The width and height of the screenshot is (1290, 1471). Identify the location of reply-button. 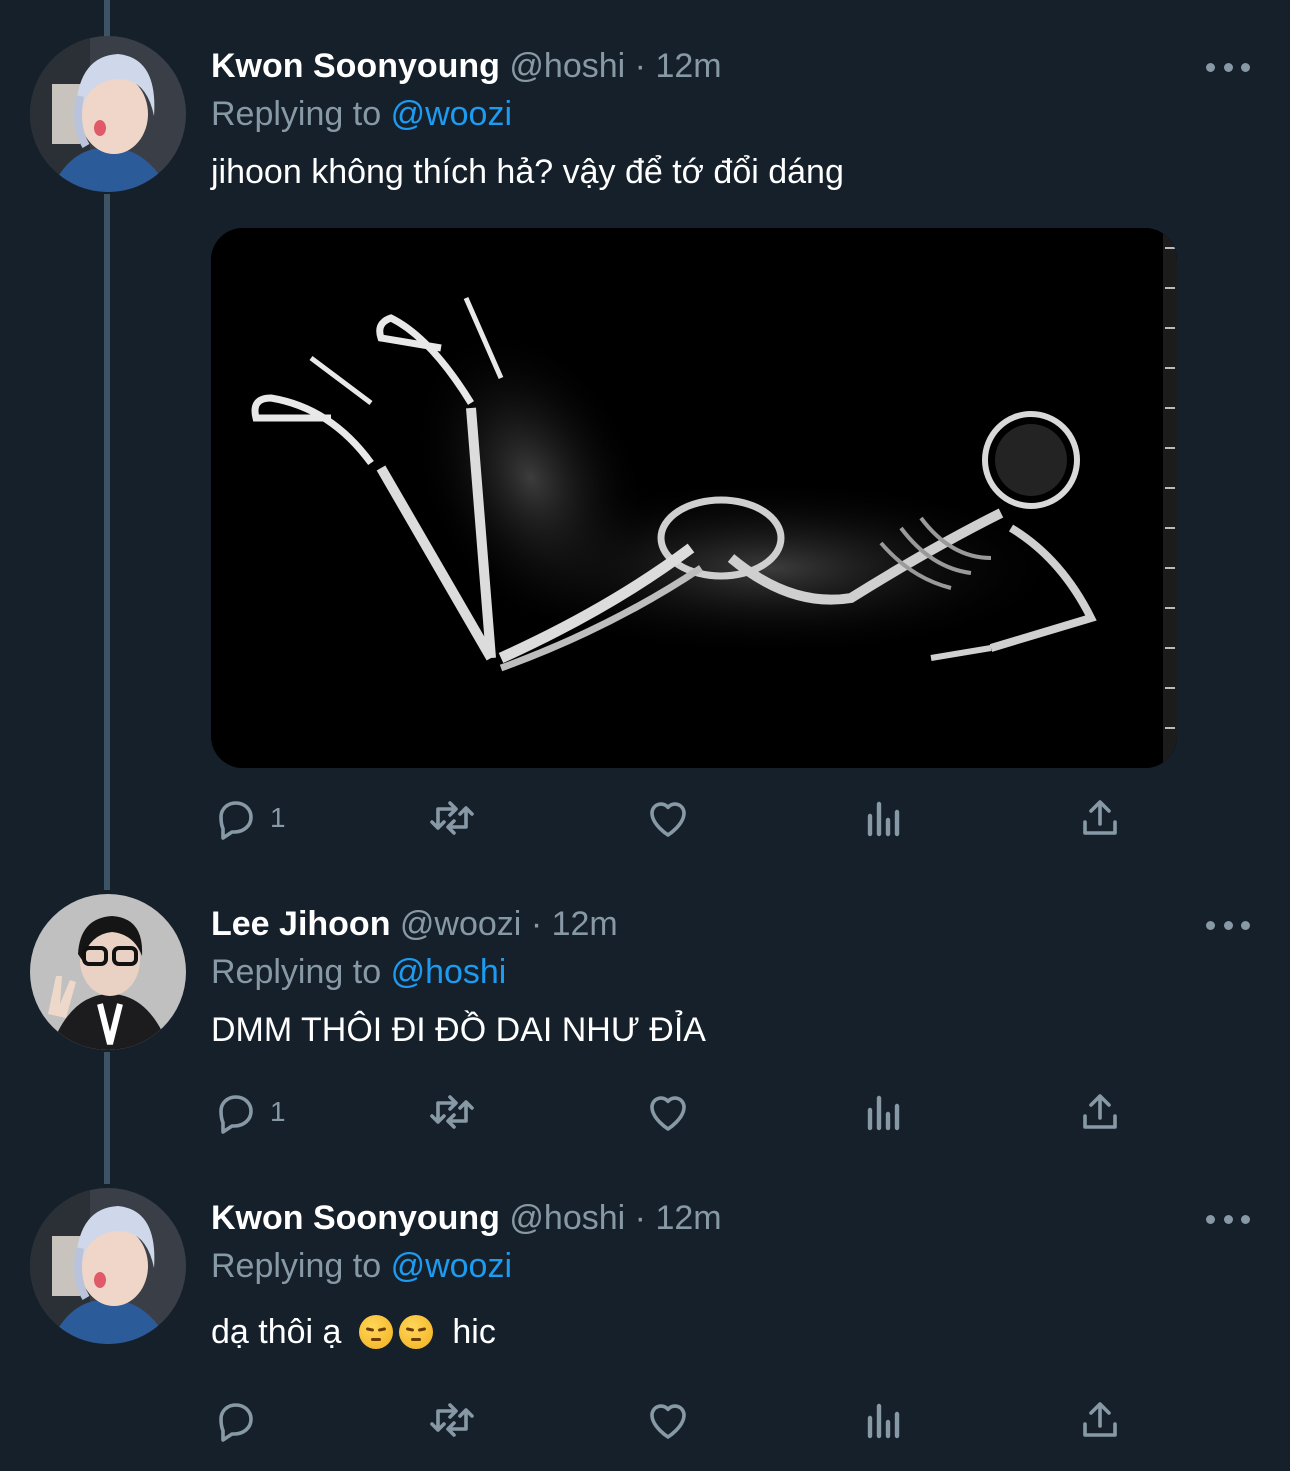
(236, 1420).